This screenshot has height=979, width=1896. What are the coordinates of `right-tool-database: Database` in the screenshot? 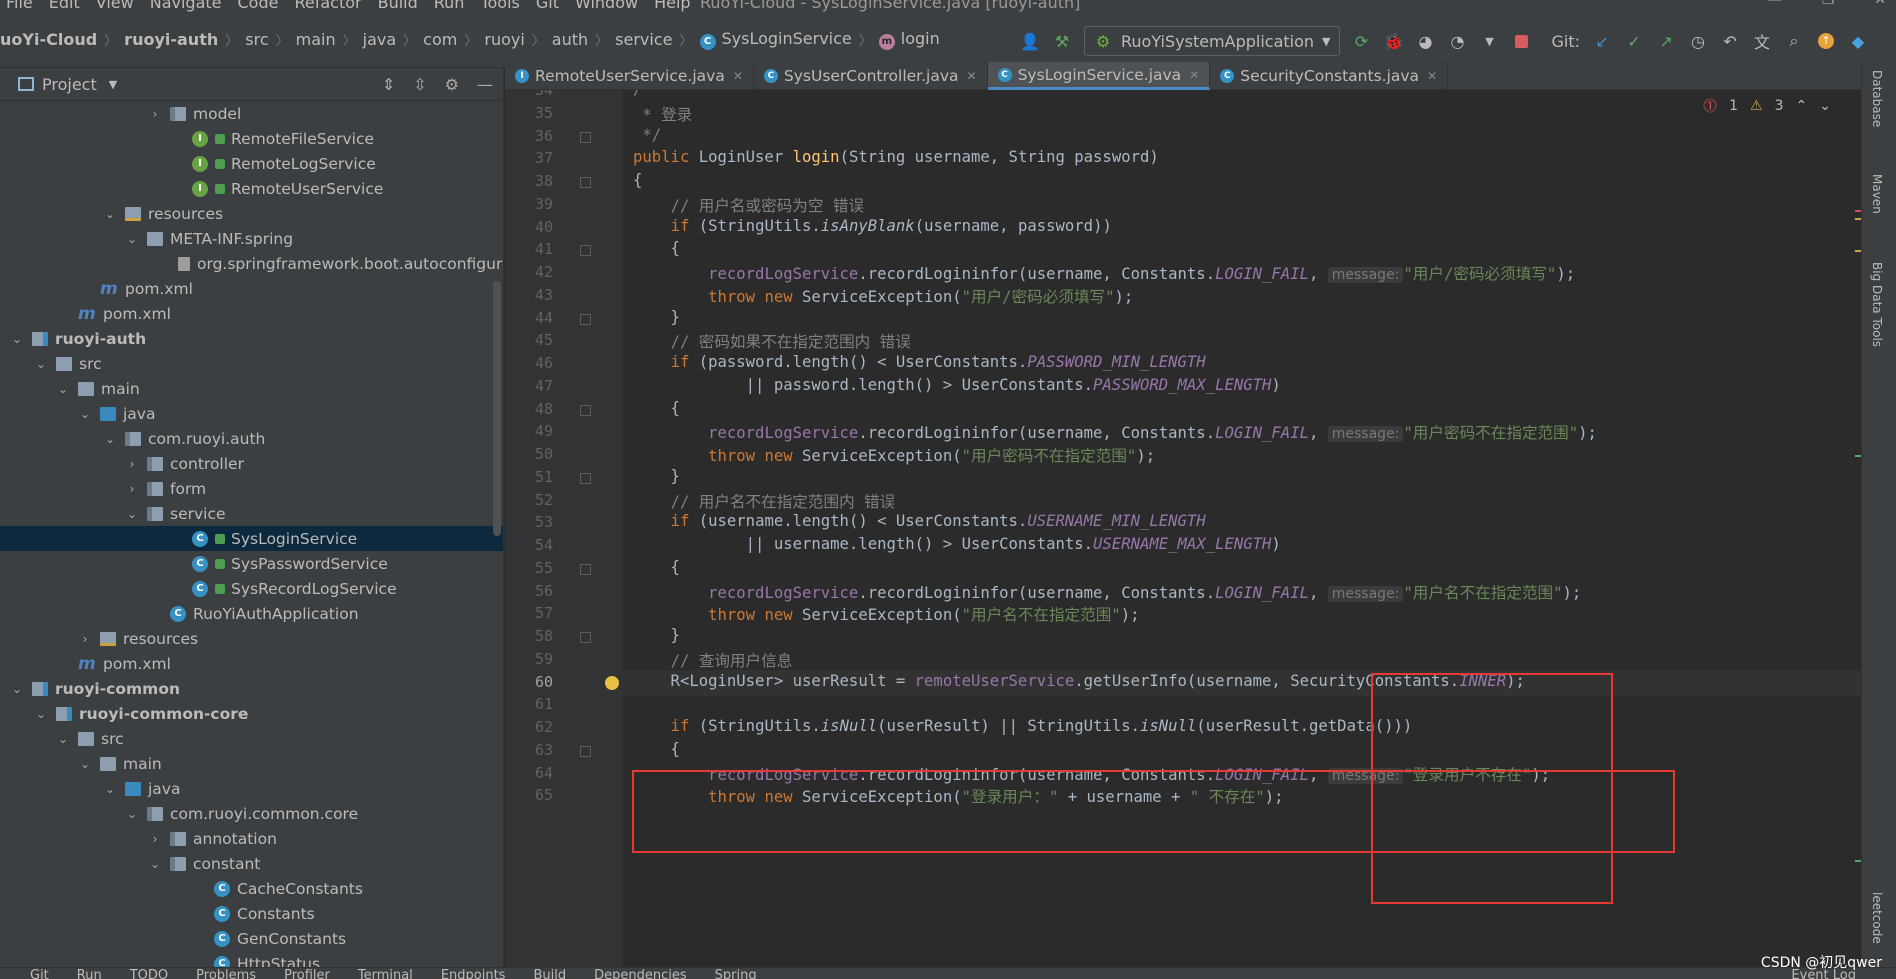 It's located at (1877, 98).